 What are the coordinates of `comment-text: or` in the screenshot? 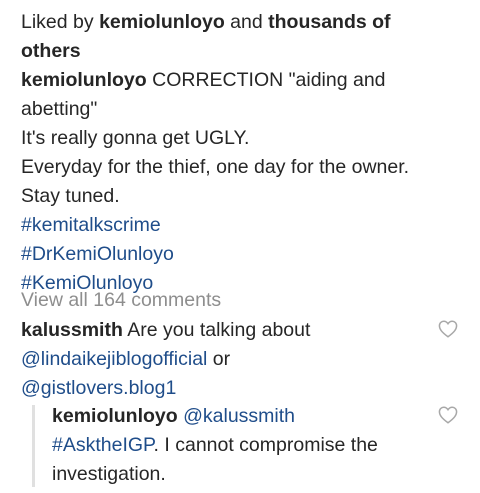 It's located at (219, 359).